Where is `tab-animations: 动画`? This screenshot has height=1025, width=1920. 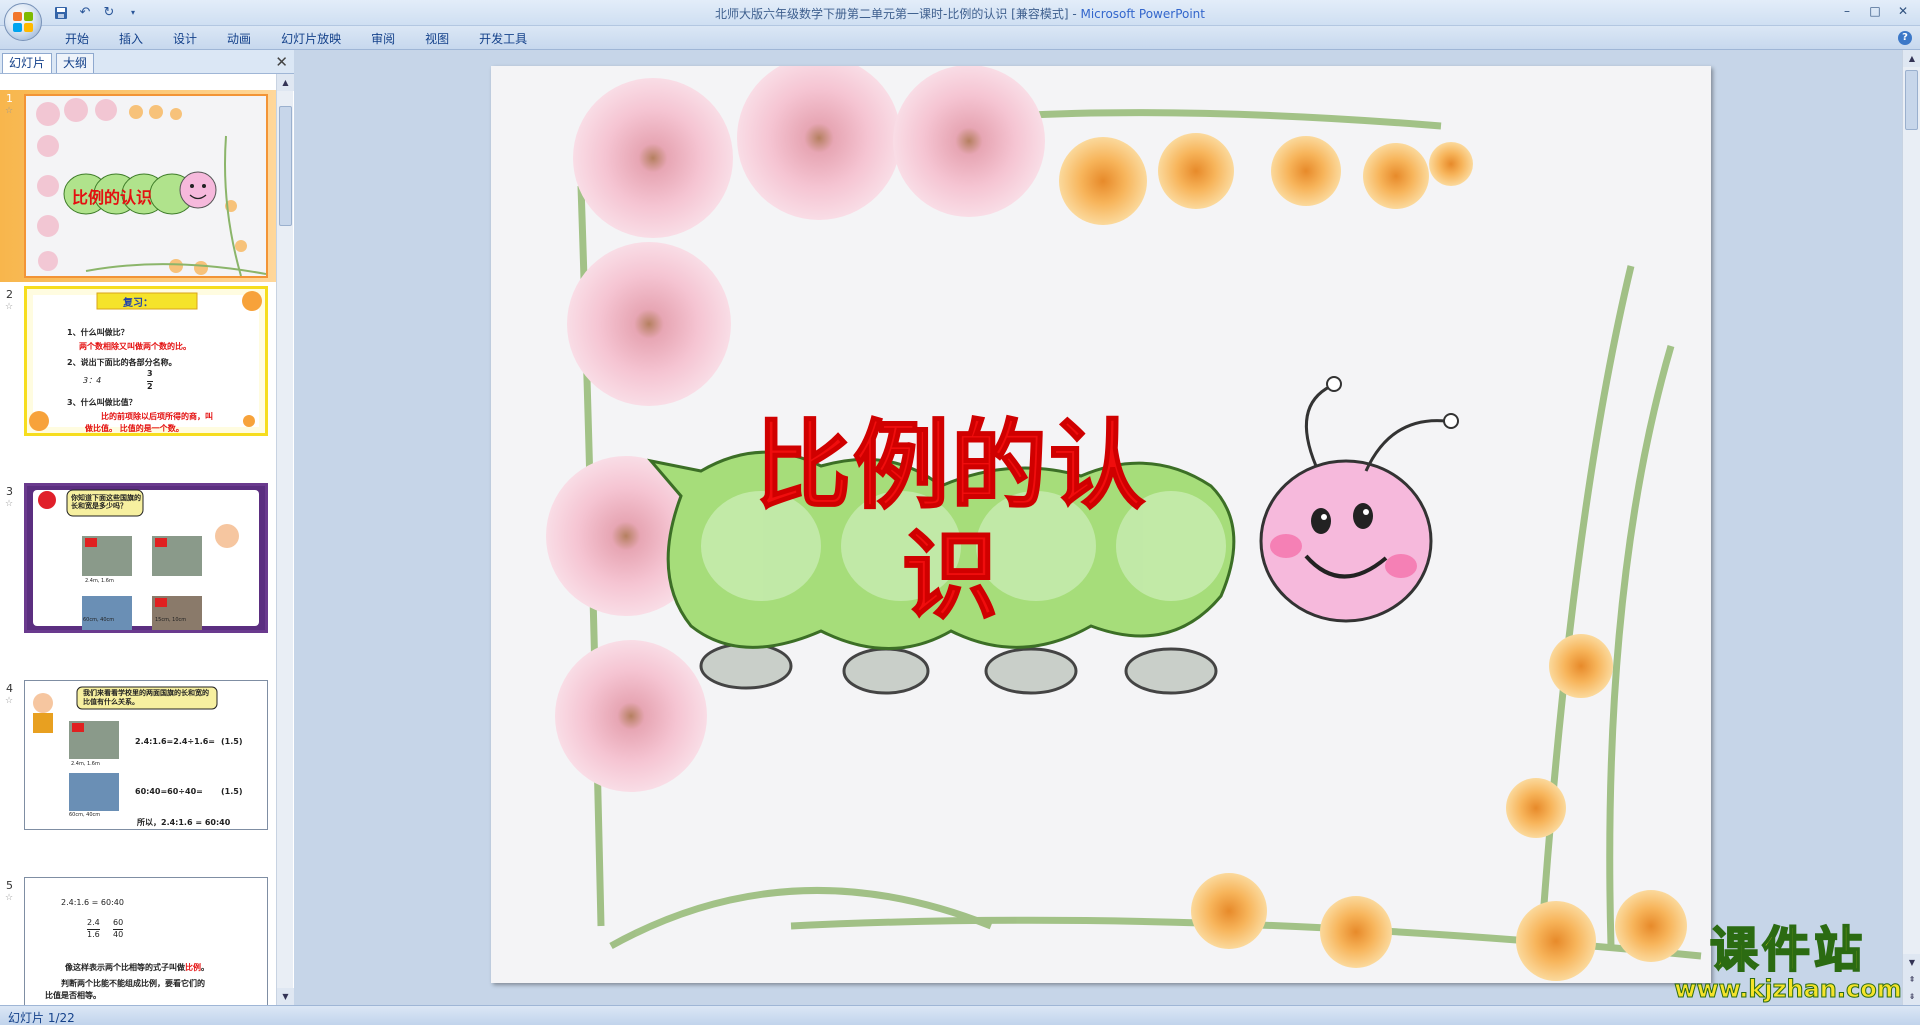 tab-animations: 动画 is located at coordinates (239, 39).